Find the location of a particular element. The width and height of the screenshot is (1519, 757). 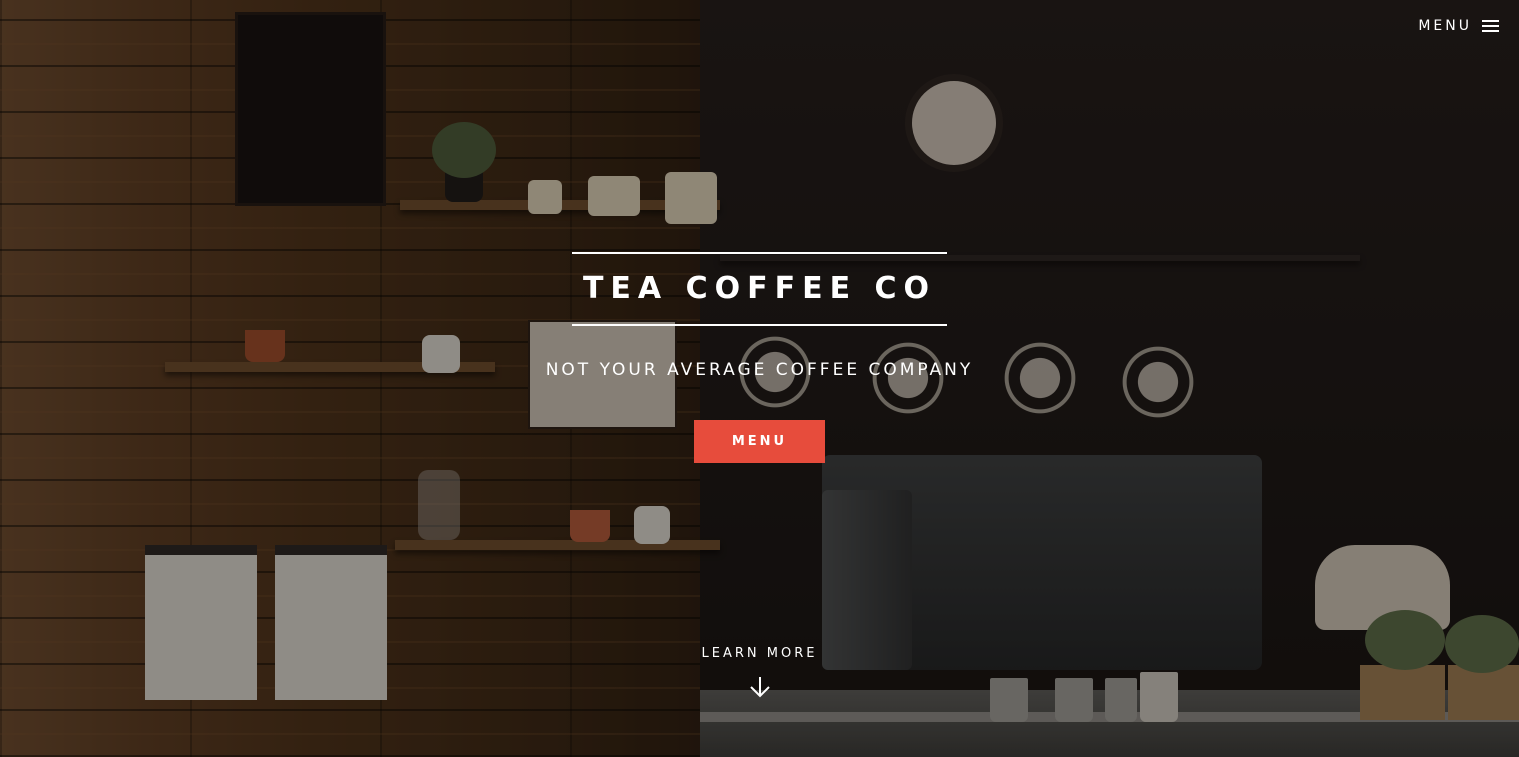

learn-more-label: LEARN MORE is located at coordinates (759, 653).